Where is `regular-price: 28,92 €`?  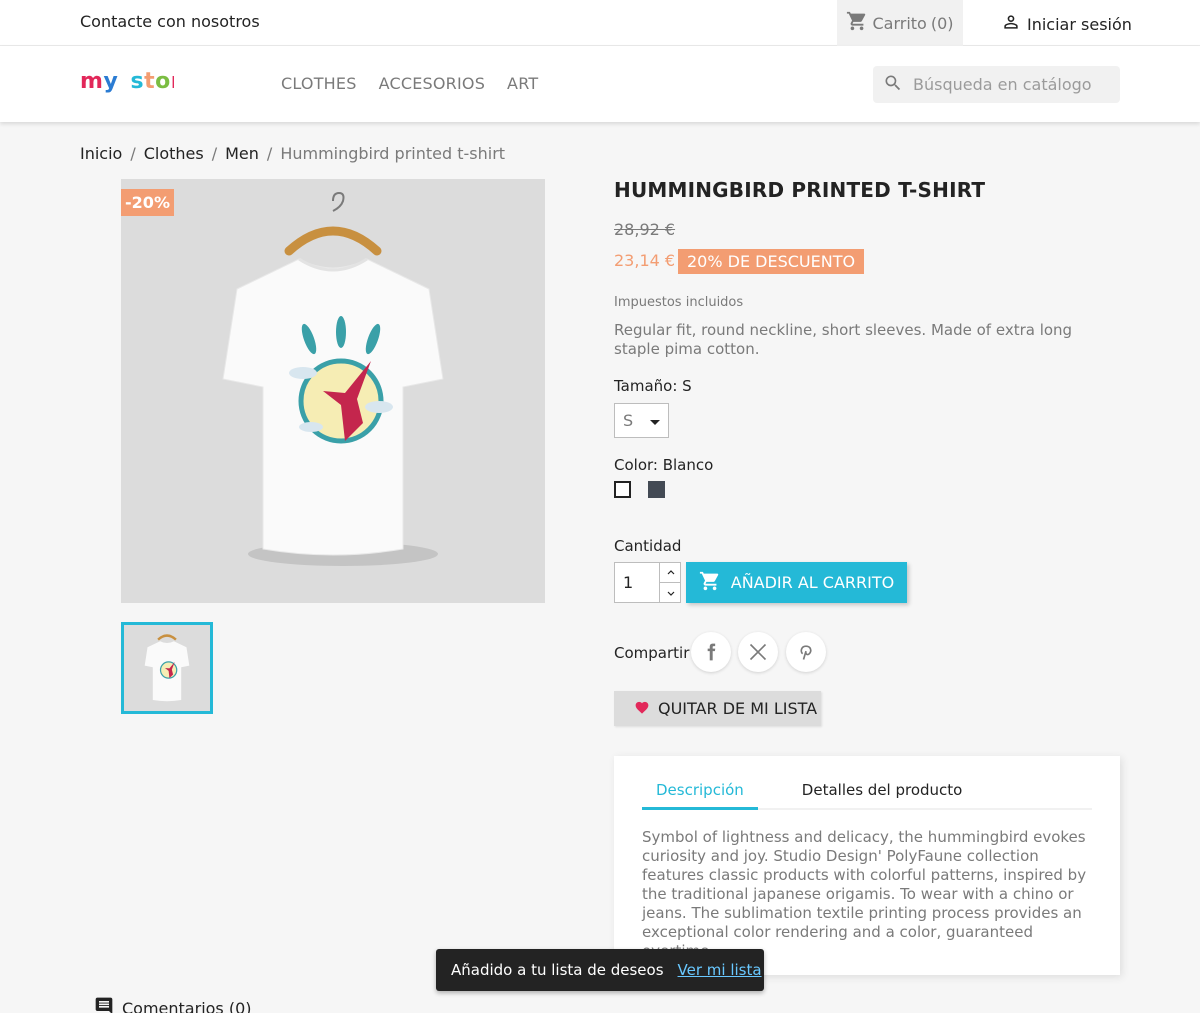
regular-price: 28,92 € is located at coordinates (645, 229).